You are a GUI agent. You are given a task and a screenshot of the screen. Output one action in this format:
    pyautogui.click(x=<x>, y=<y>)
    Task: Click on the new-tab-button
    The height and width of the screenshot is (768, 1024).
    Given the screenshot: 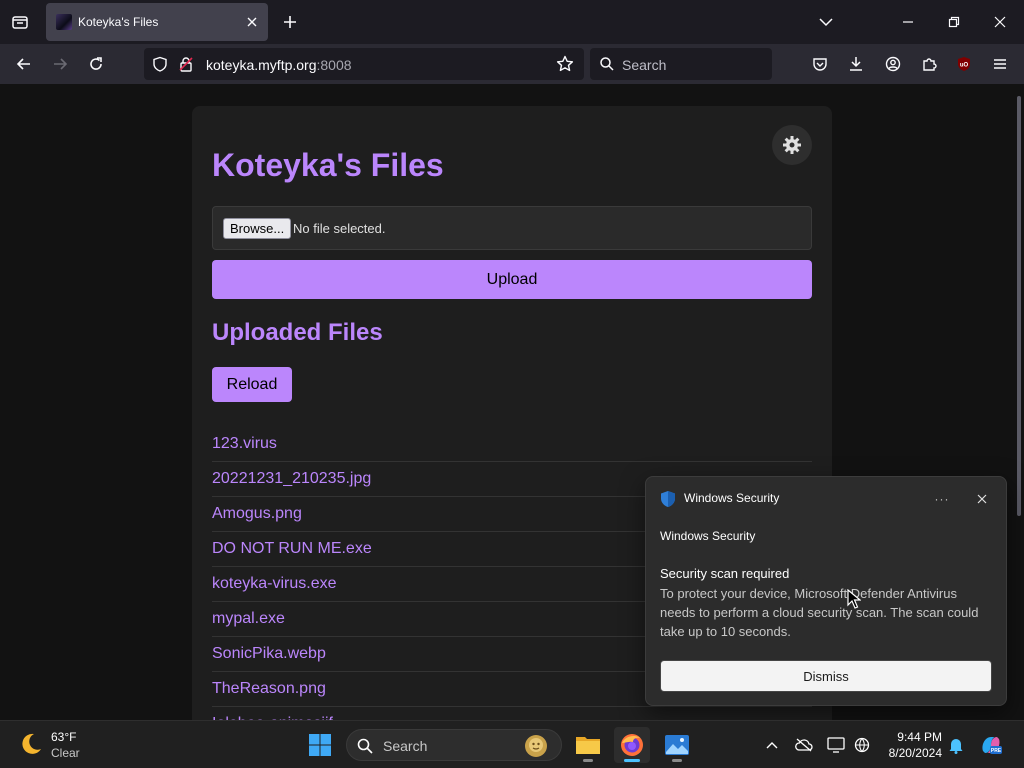 What is the action you would take?
    pyautogui.click(x=290, y=22)
    